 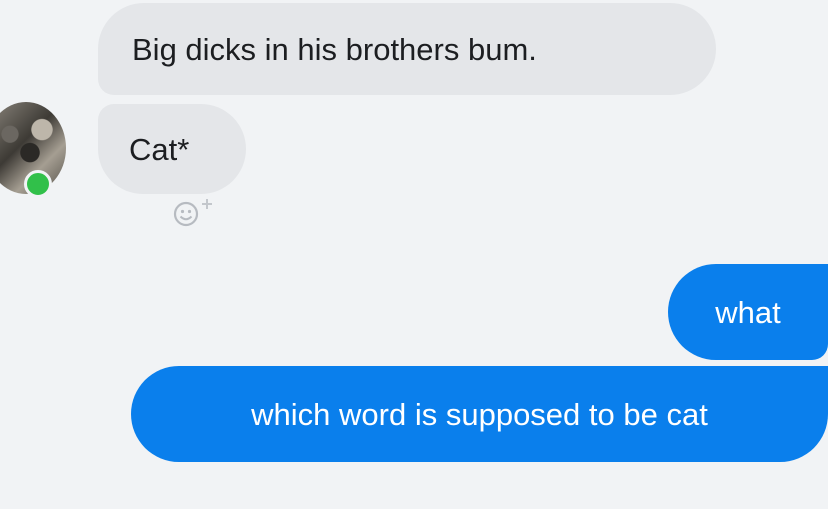 I want to click on incoming-message: Cat*, so click(x=172, y=149).